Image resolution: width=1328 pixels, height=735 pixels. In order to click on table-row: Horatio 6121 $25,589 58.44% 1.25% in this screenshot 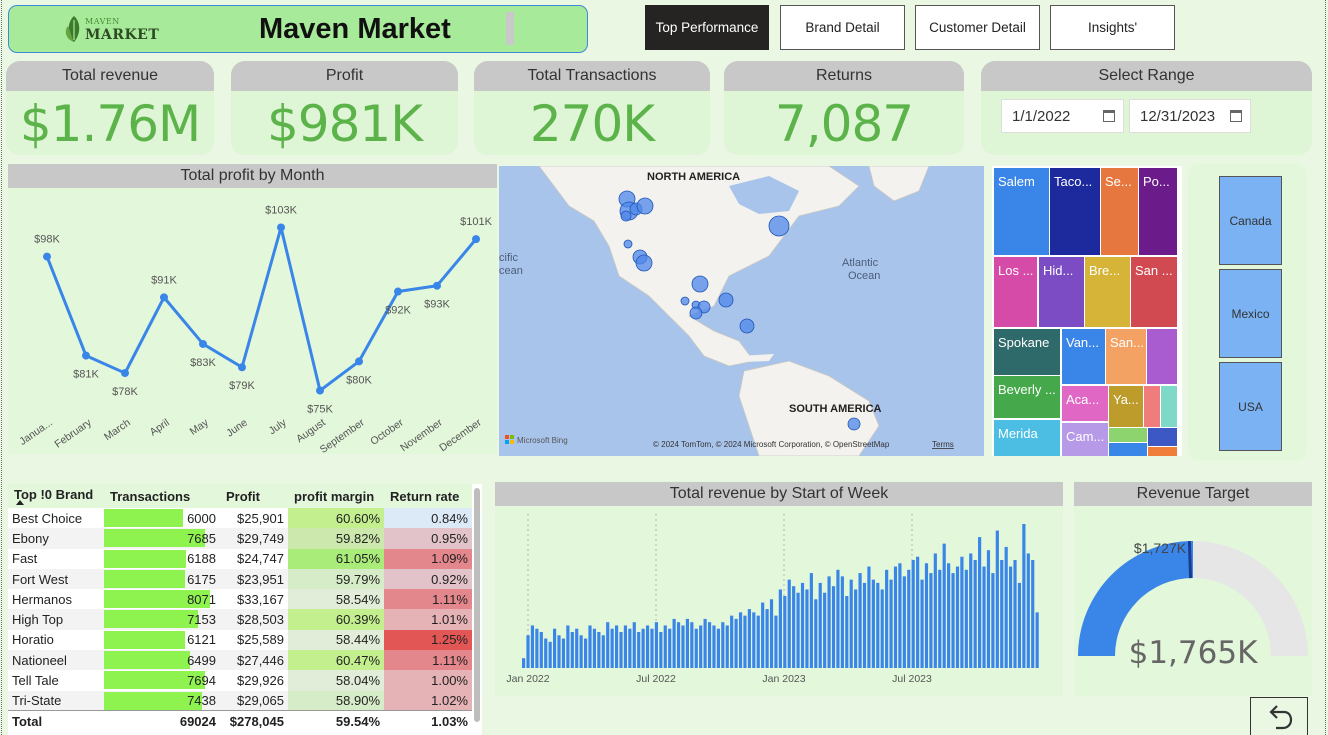, I will do `click(240, 640)`.